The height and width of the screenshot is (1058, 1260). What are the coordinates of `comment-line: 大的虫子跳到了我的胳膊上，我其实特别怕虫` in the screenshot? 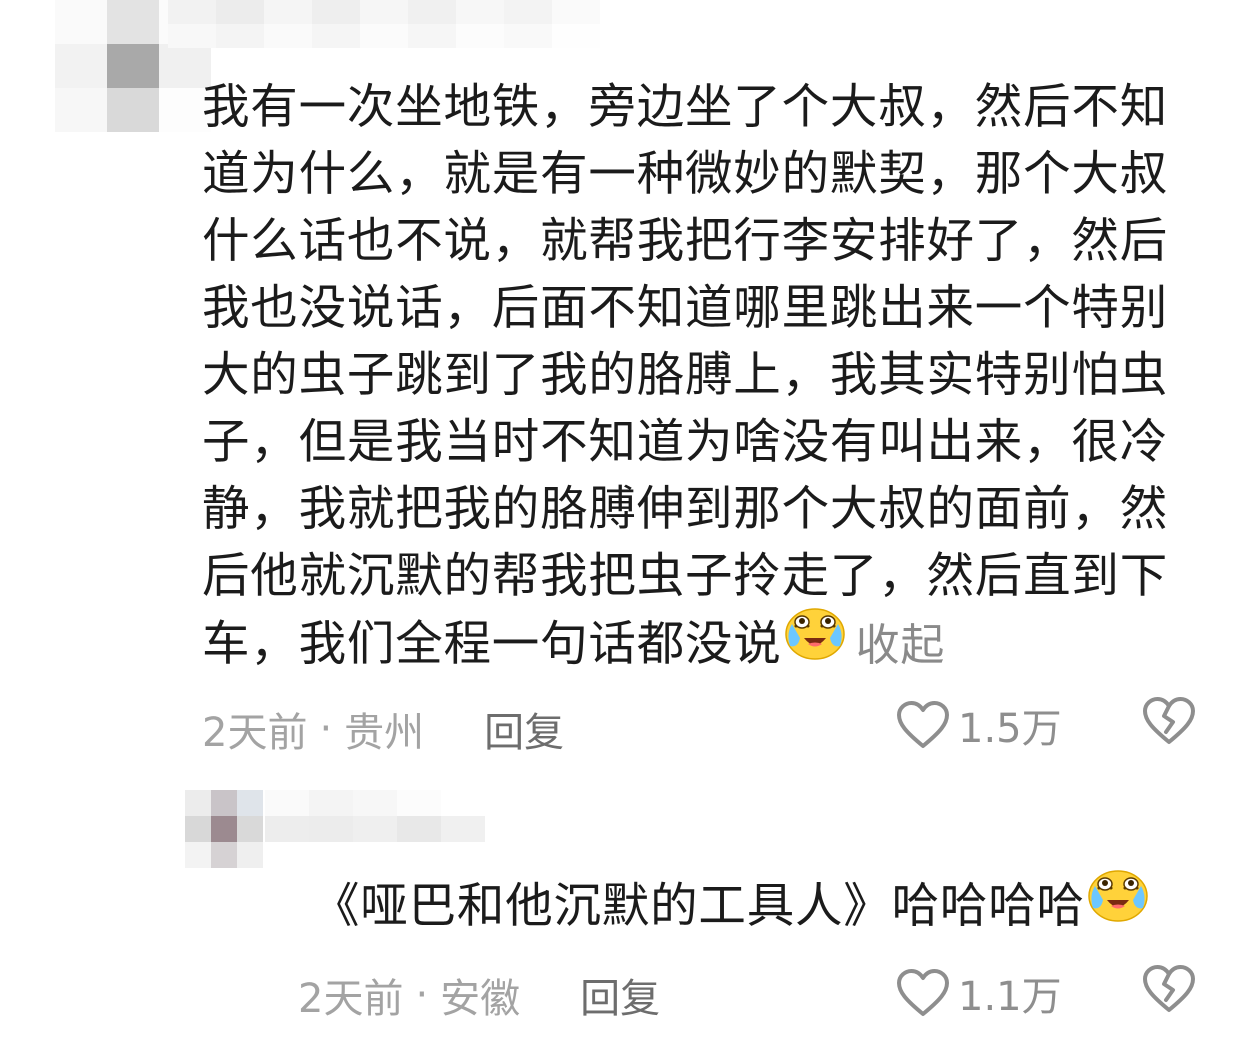 It's located at (685, 375).